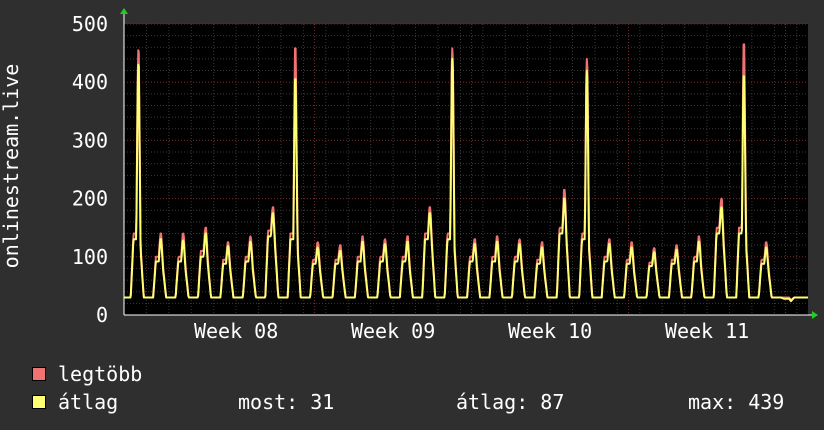 The width and height of the screenshot is (824, 430). What do you see at coordinates (39, 402) in the screenshot?
I see `legend-swatch-avg` at bounding box center [39, 402].